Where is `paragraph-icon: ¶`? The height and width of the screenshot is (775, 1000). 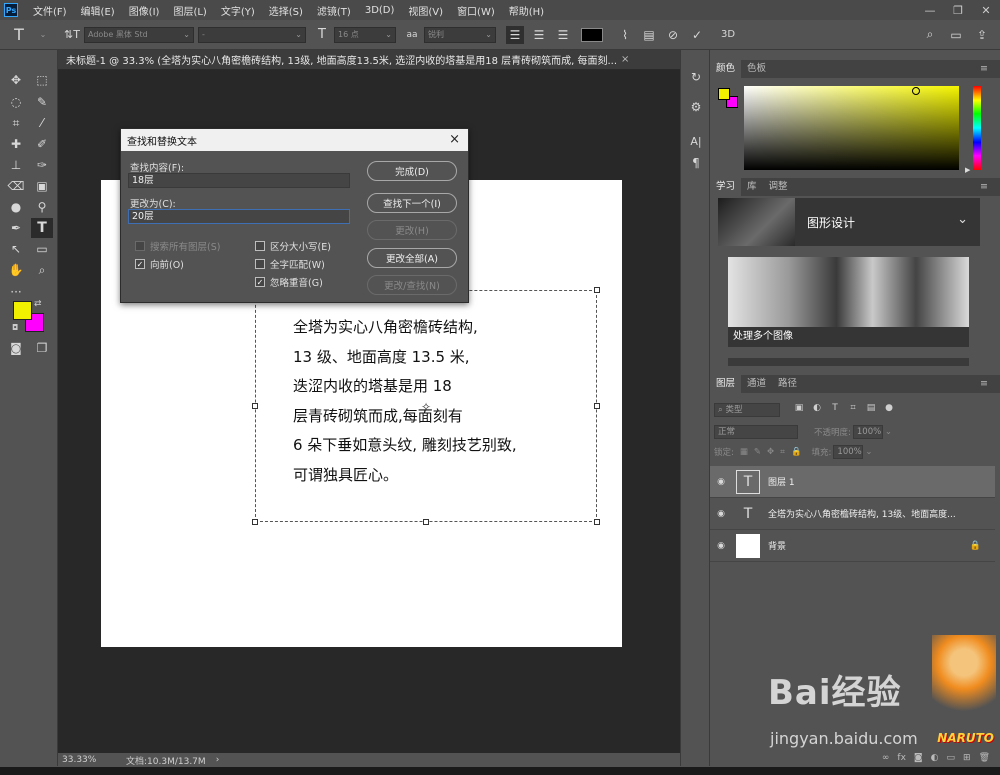
paragraph-icon: ¶ is located at coordinates (696, 163).